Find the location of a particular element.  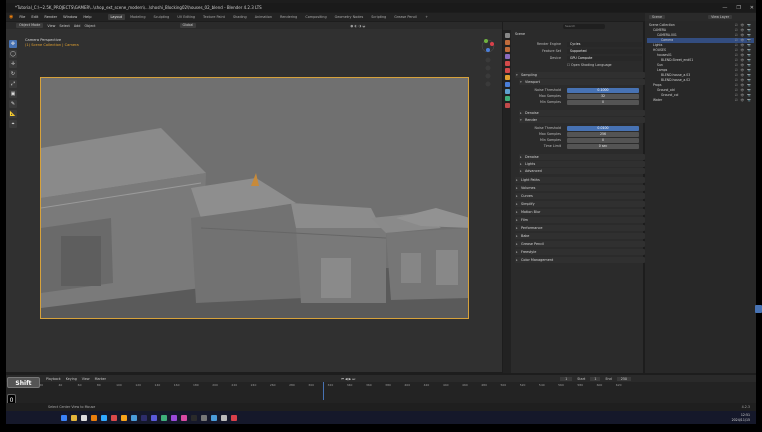

r-time-limit-field: 0 sec is located at coordinates (603, 146).